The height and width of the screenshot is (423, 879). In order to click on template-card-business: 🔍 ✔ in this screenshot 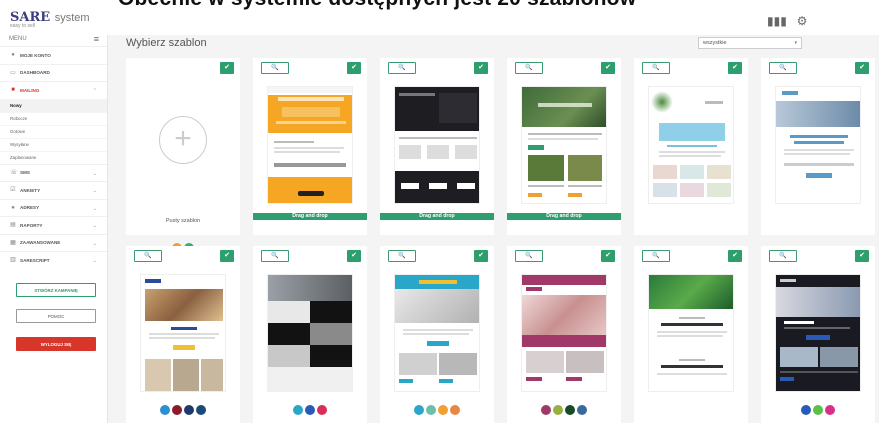, I will do `click(818, 146)`.